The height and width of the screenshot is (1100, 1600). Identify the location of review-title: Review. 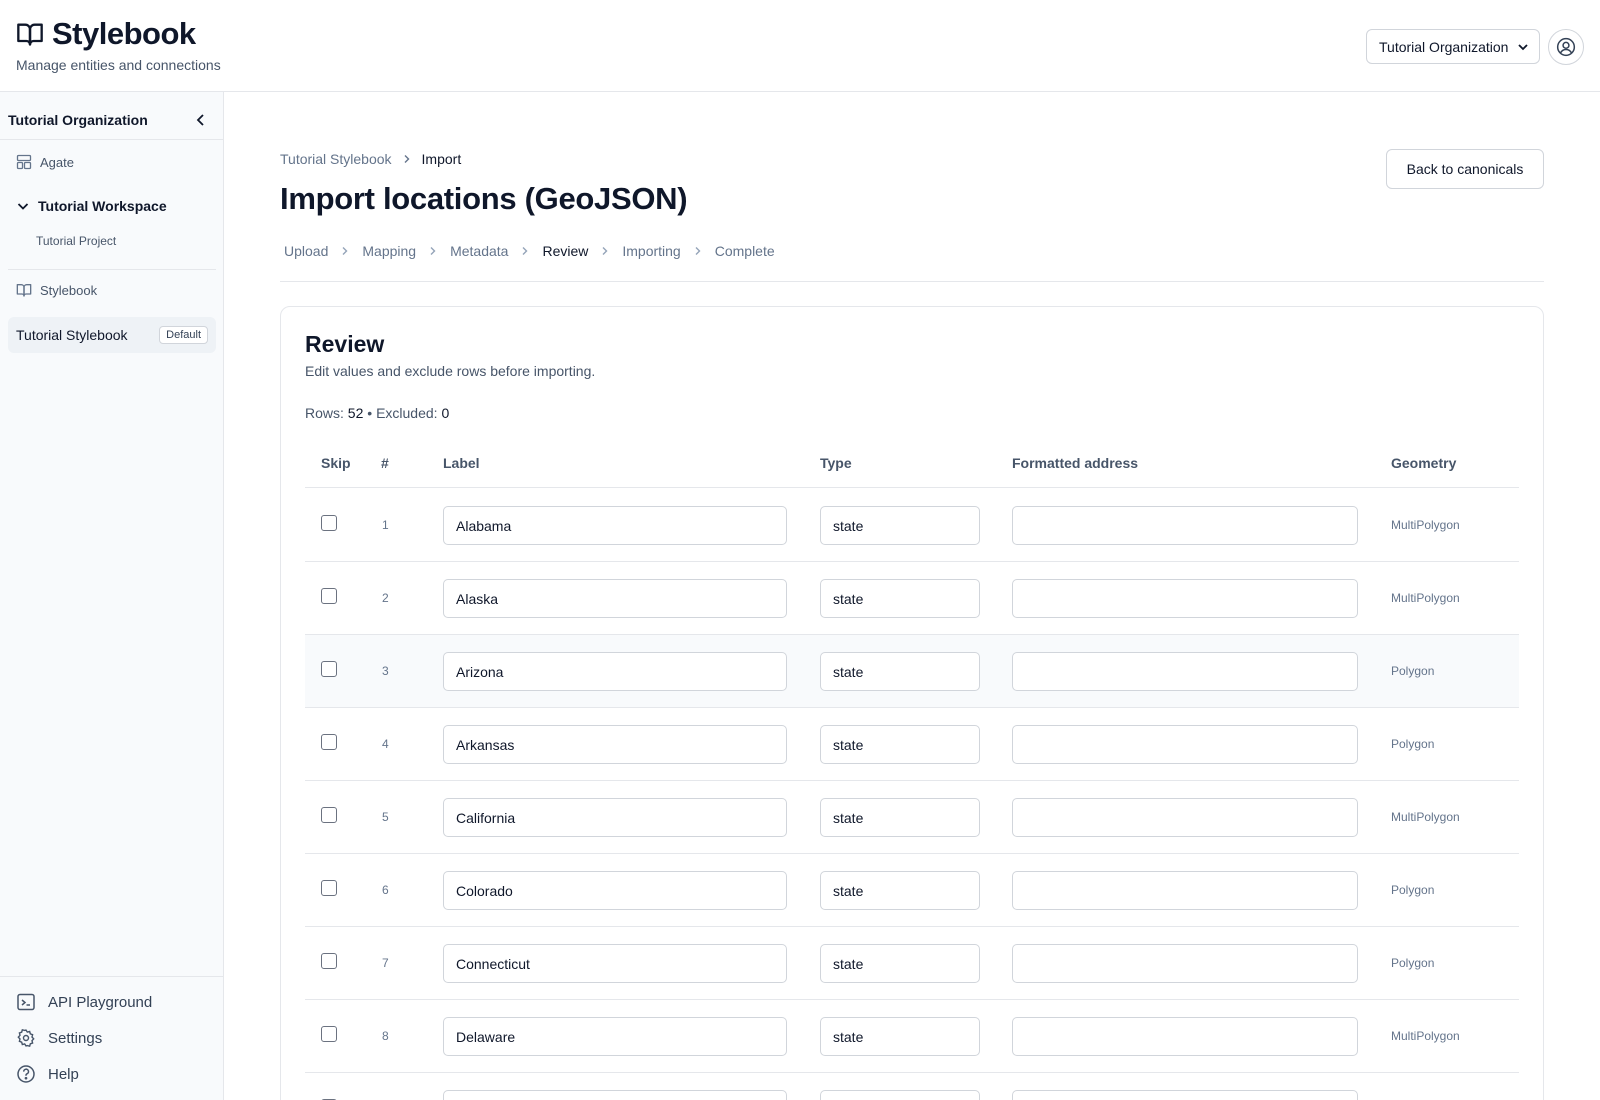
(345, 344).